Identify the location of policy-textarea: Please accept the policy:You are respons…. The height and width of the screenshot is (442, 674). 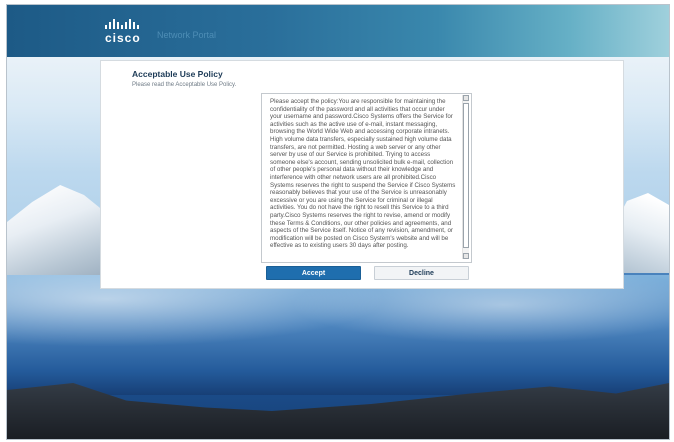
(366, 178).